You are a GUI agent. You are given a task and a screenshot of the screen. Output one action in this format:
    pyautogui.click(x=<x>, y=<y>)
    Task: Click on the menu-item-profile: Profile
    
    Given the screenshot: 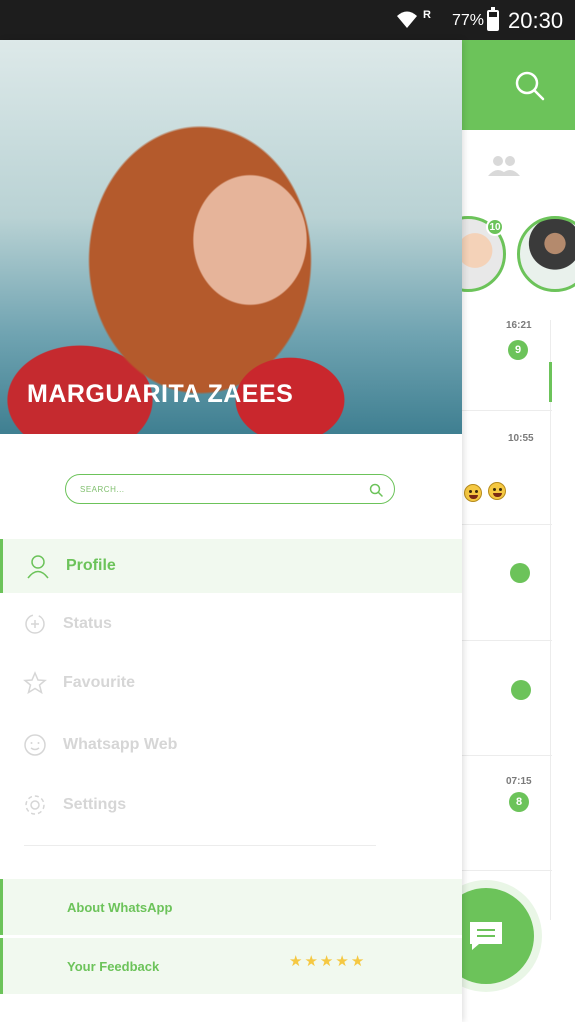 What is the action you would take?
    pyautogui.click(x=231, y=566)
    